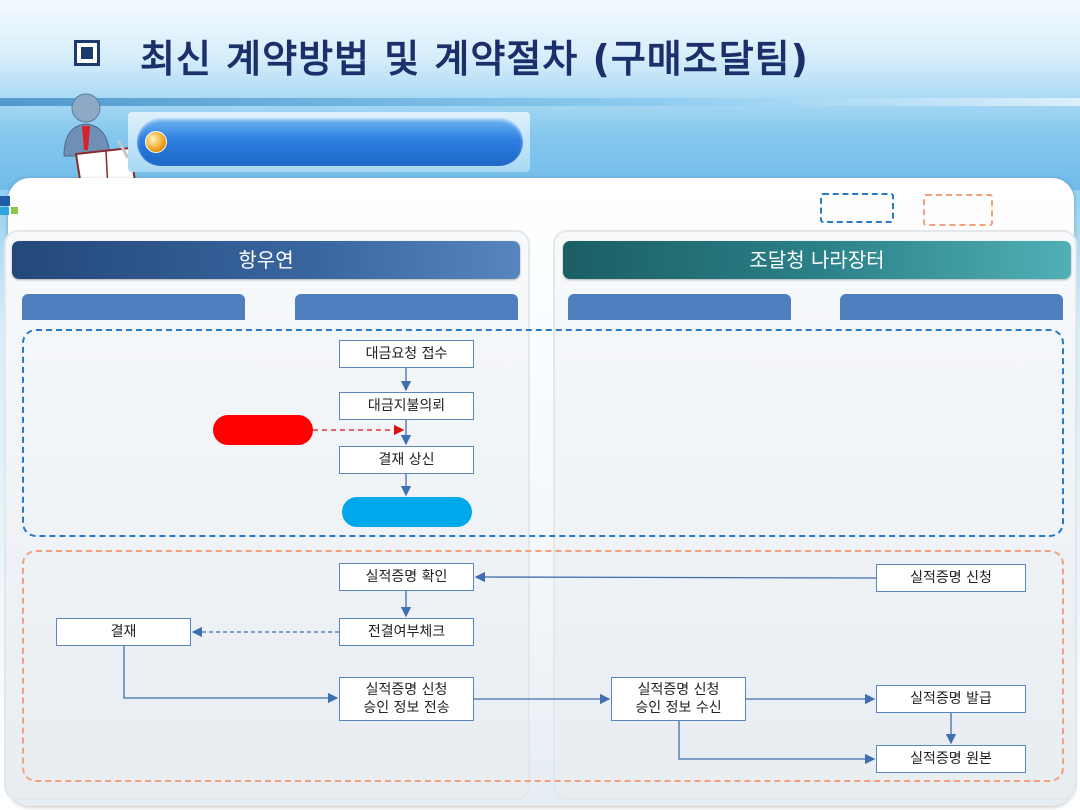 This screenshot has width=1080, height=810. Describe the element at coordinates (263, 430) in the screenshot. I see `red-marker` at that location.